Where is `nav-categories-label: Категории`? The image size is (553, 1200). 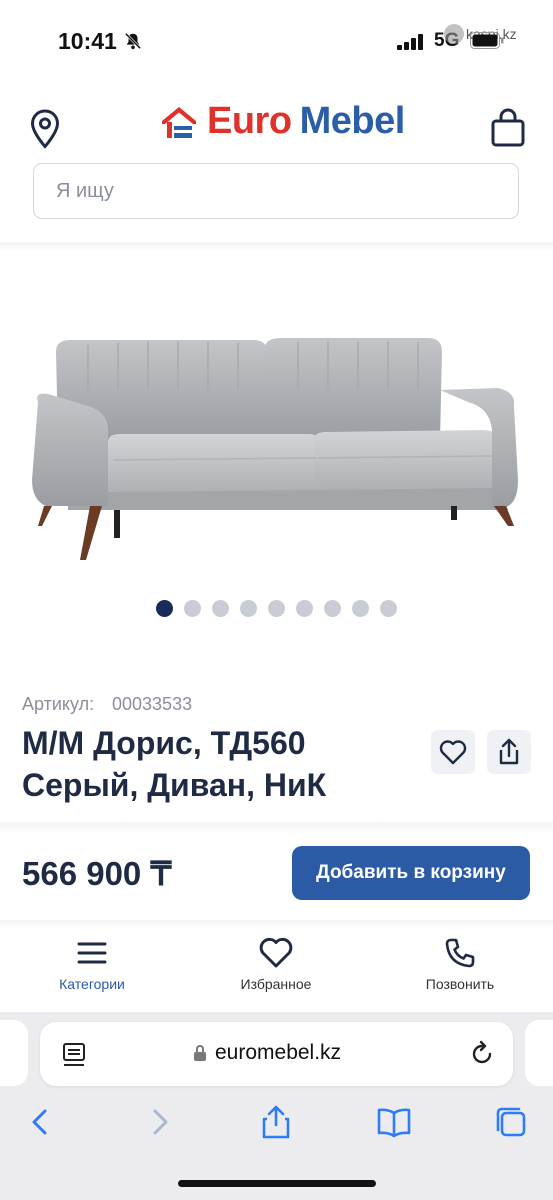
nav-categories-label: Категории is located at coordinates (92, 984).